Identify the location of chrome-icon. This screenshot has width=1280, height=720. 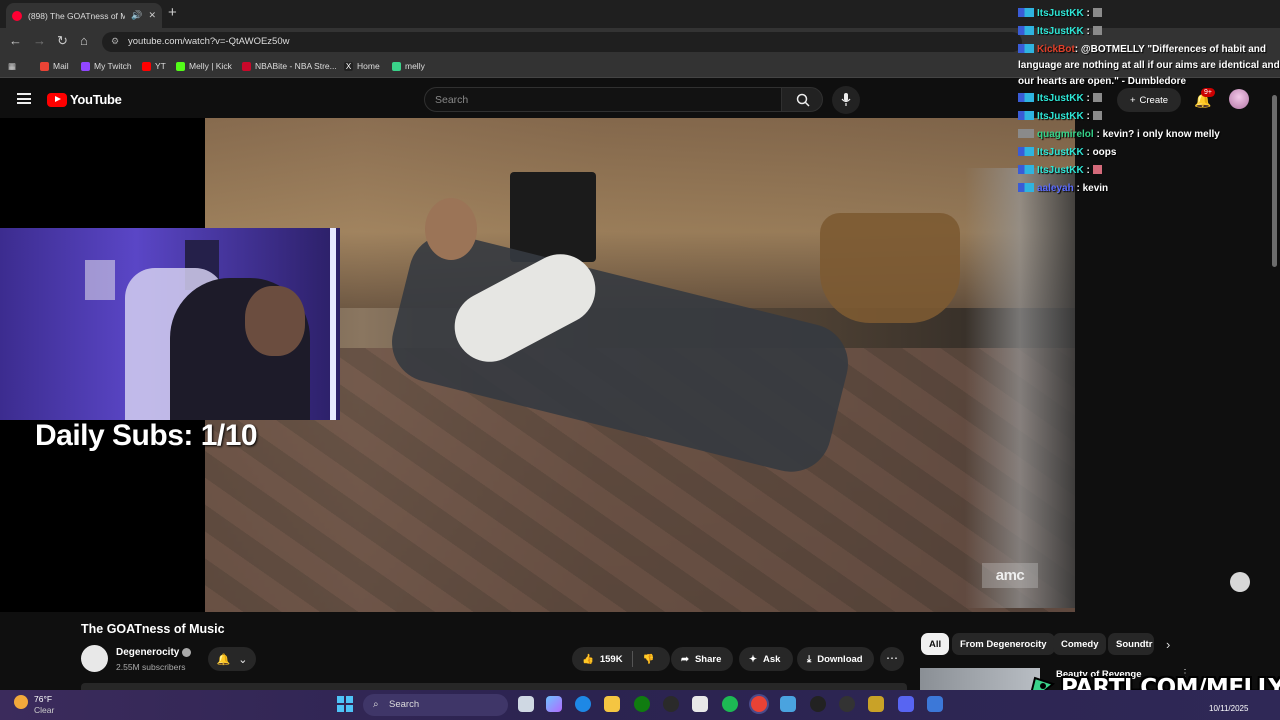
(759, 704).